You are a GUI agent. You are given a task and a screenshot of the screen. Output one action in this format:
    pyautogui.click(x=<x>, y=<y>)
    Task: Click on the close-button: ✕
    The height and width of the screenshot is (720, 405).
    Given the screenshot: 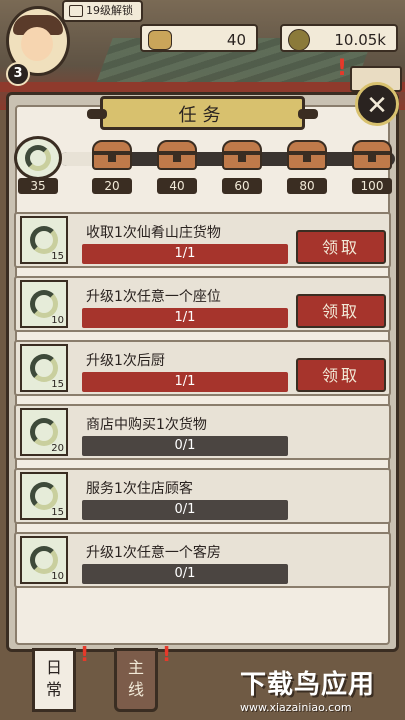 What is the action you would take?
    pyautogui.click(x=377, y=104)
    